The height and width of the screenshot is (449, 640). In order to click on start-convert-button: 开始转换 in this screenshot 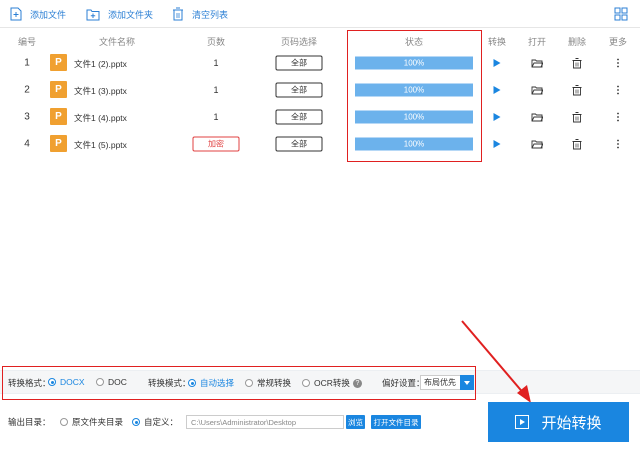, I will do `click(558, 422)`.